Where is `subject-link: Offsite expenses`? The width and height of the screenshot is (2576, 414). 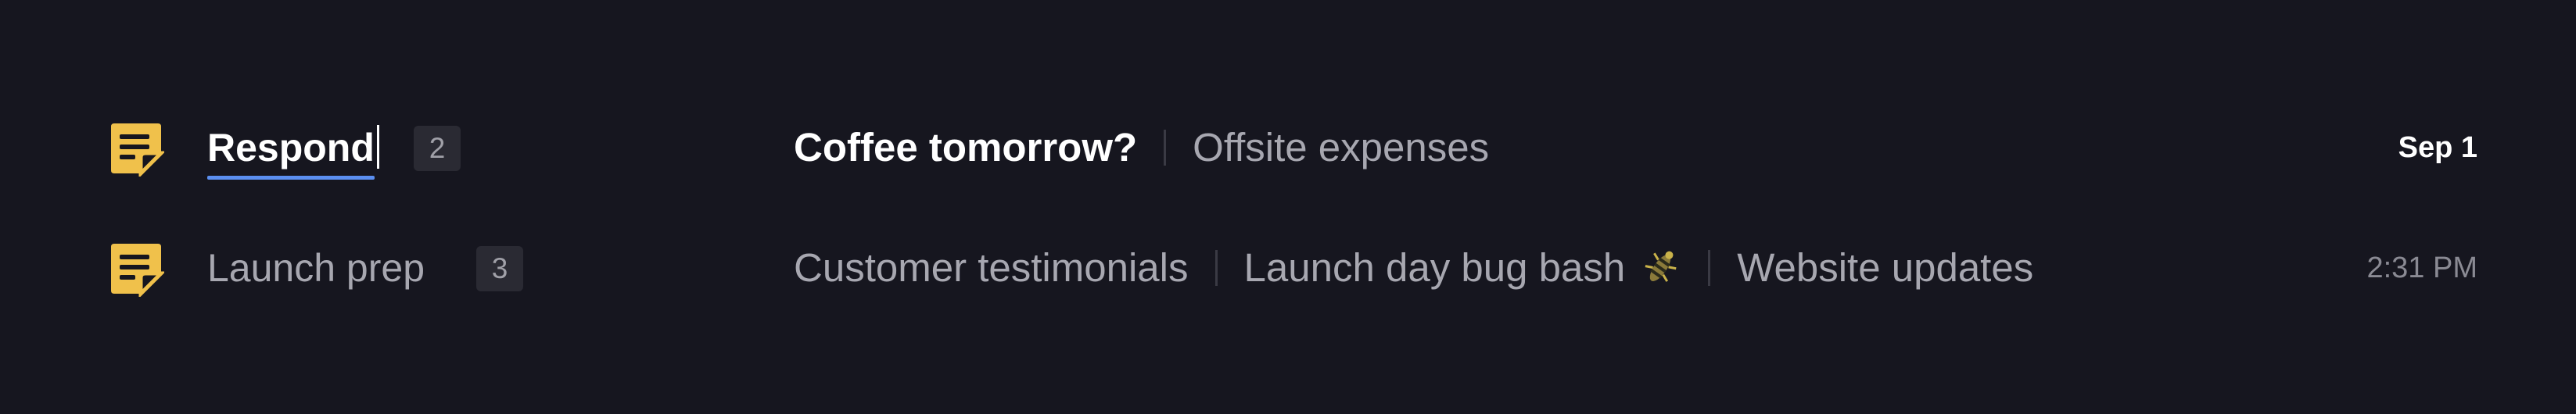 subject-link: Offsite expenses is located at coordinates (1341, 147).